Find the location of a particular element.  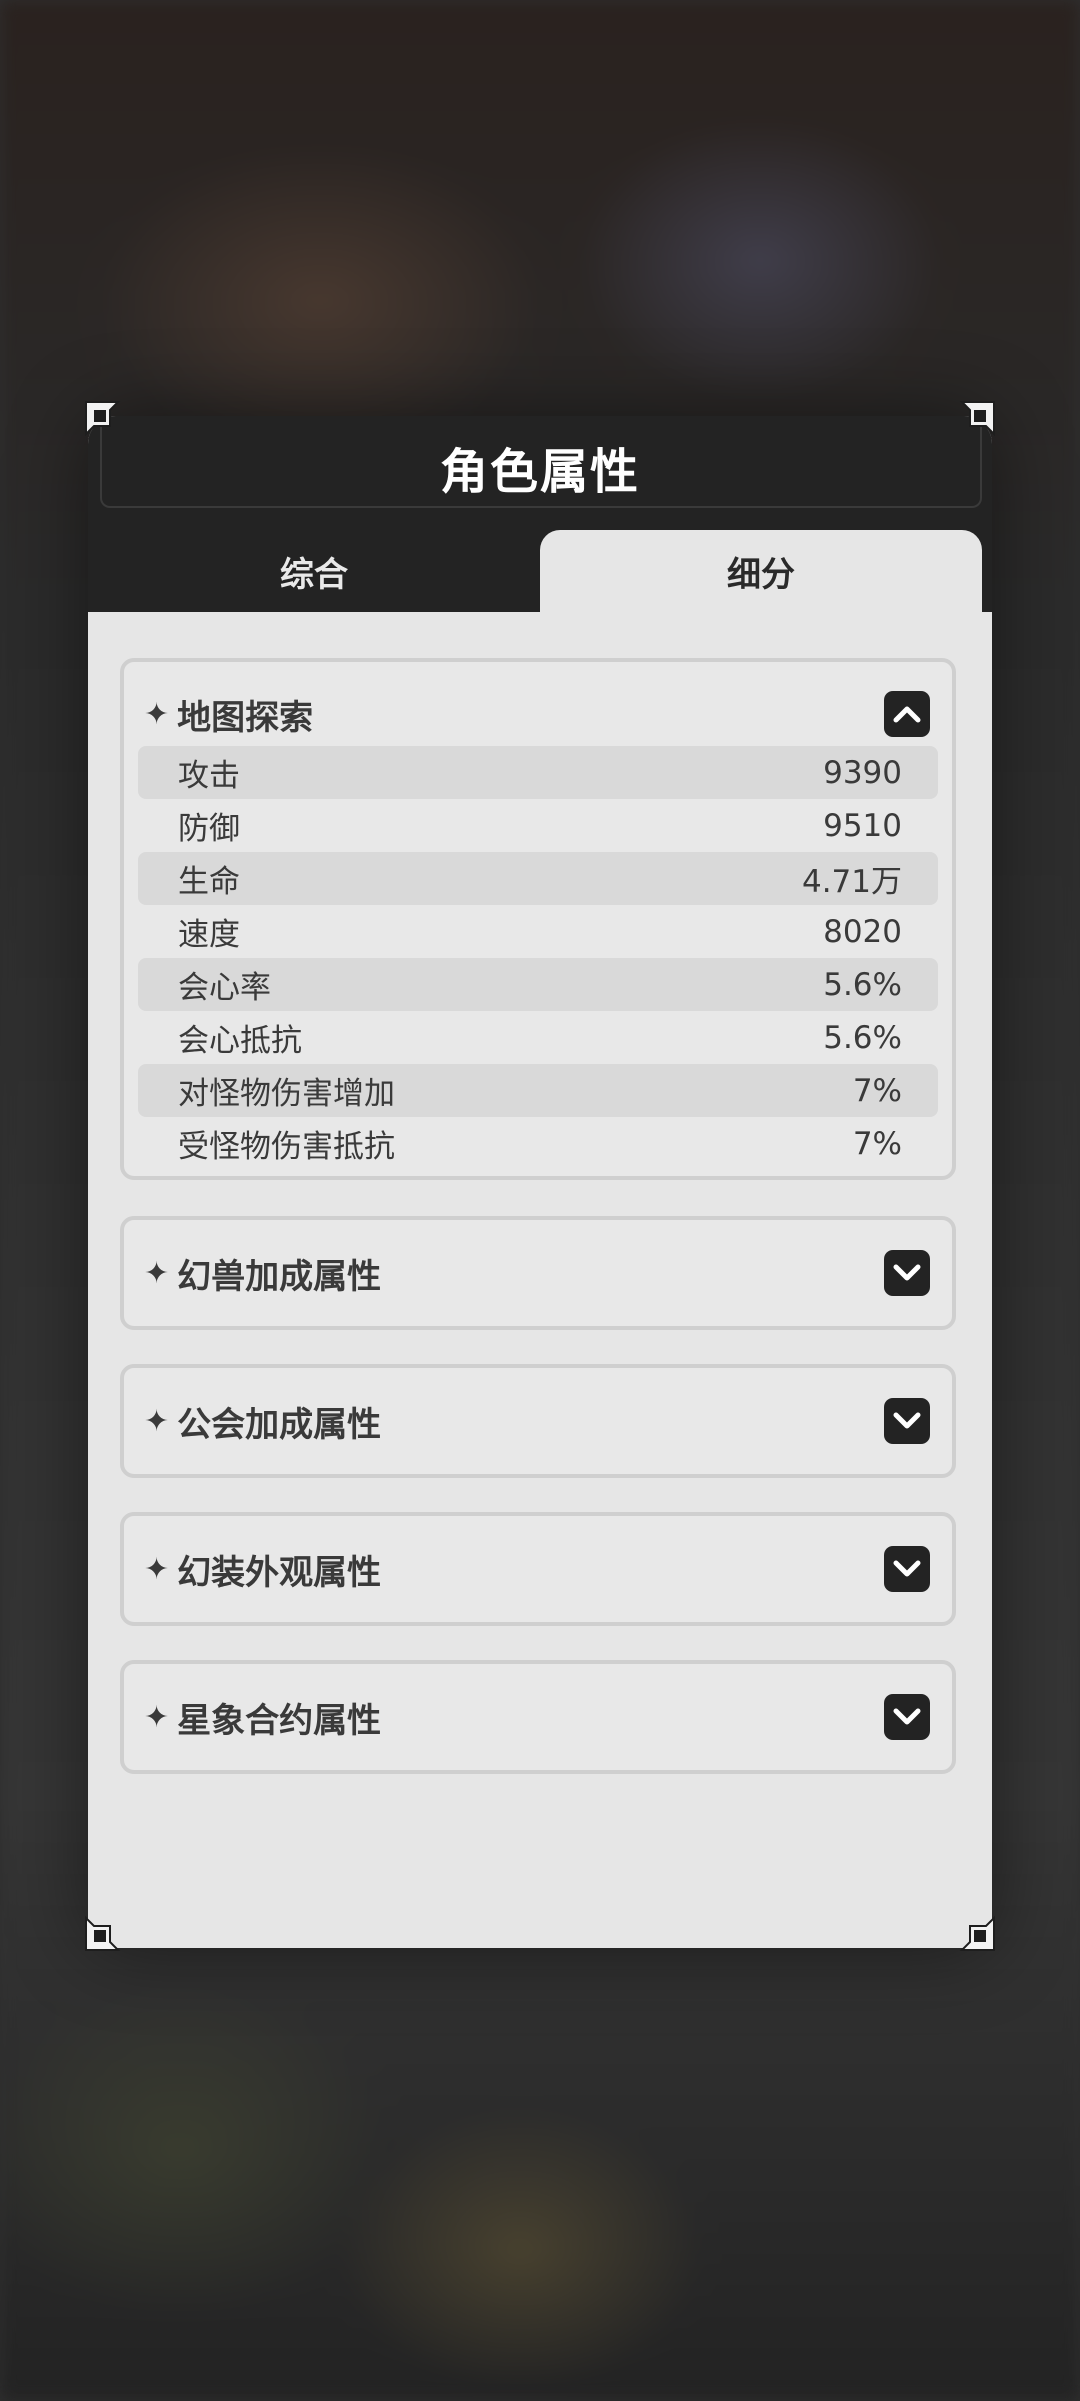

attribute-row: 生命 4.71万 is located at coordinates (538, 878).